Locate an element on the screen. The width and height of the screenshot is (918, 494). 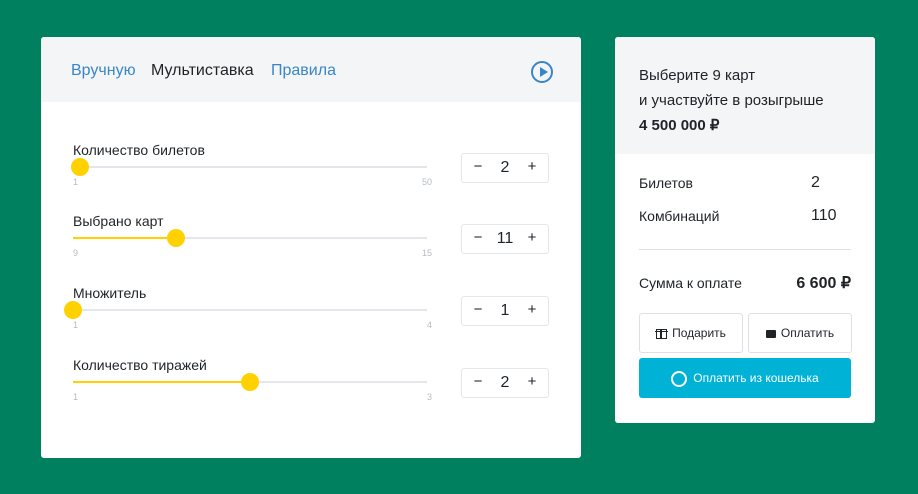
combinations-value: 110 is located at coordinates (824, 215).